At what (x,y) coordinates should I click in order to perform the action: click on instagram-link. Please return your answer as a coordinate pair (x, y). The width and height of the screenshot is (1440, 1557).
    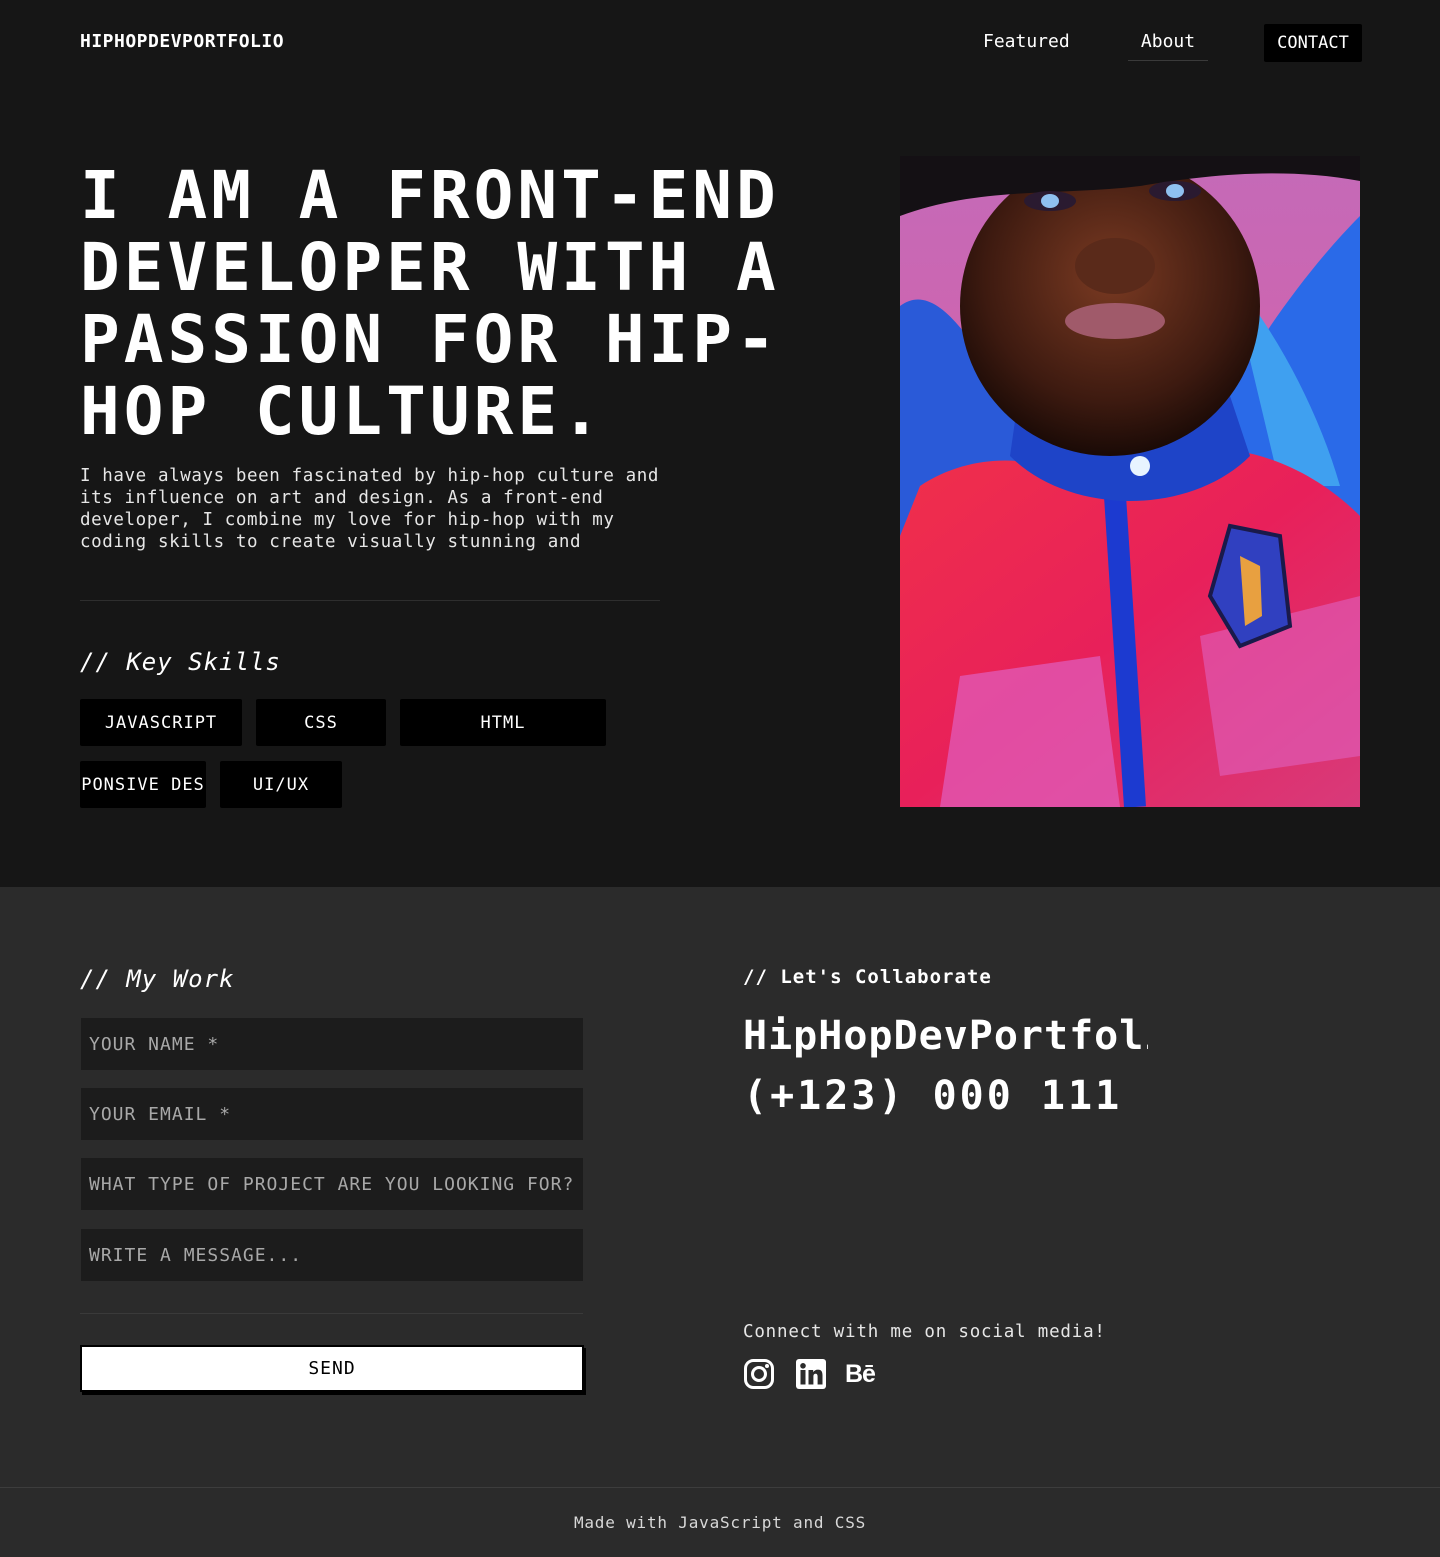
    Looking at the image, I should click on (759, 1374).